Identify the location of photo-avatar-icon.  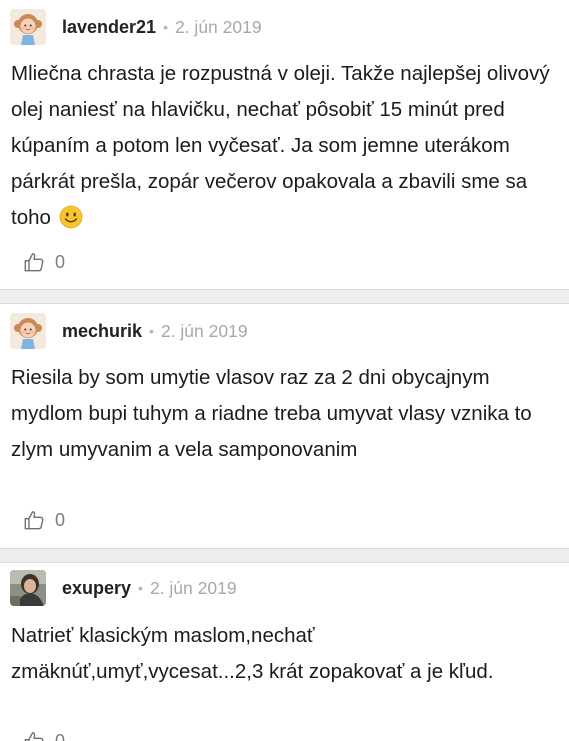
(28, 588).